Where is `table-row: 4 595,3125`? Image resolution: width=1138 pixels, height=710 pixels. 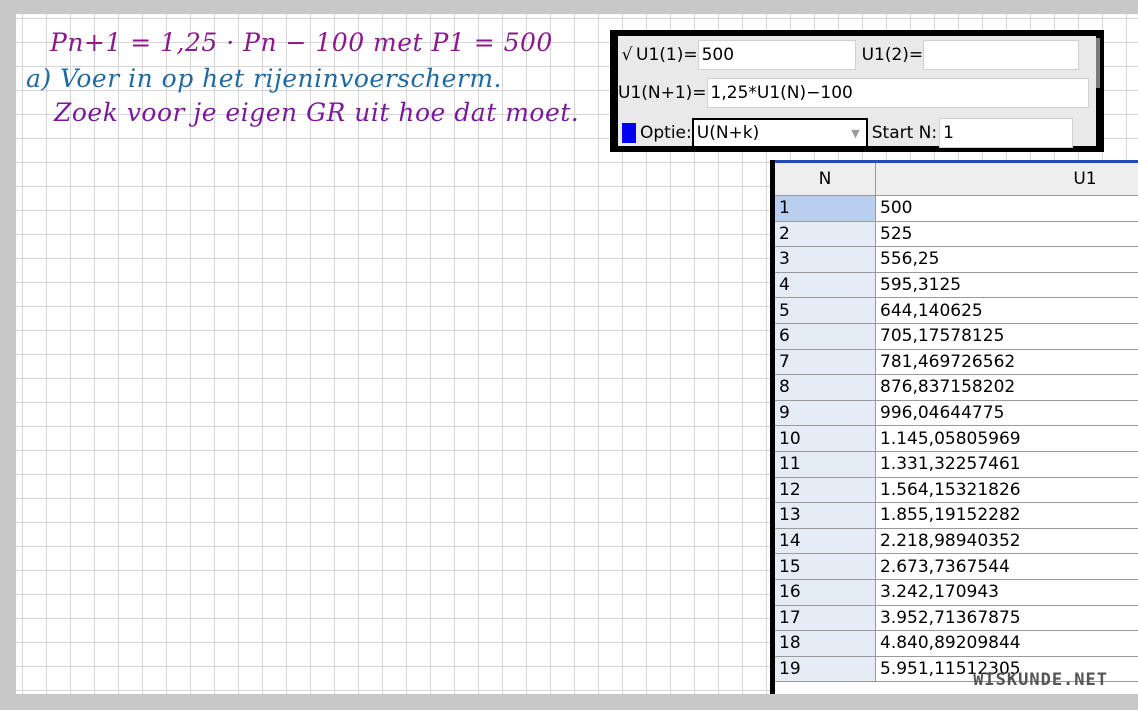 table-row: 4 595,3125 is located at coordinates (956, 285).